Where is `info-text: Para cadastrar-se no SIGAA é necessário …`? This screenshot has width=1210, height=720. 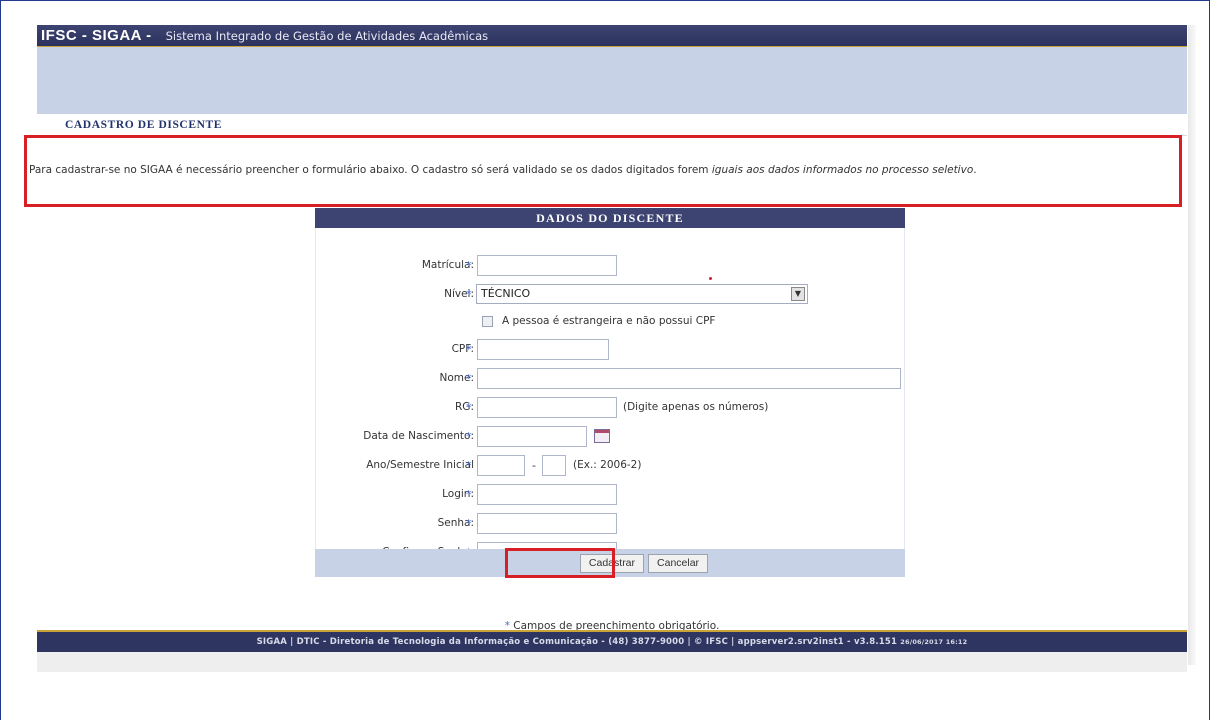 info-text: Para cadastrar-se no SIGAA é necessário … is located at coordinates (370, 170).